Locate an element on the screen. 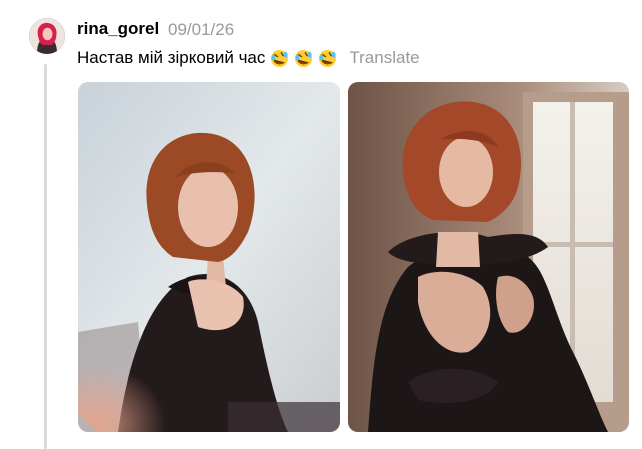  thread-line is located at coordinates (45, 256).